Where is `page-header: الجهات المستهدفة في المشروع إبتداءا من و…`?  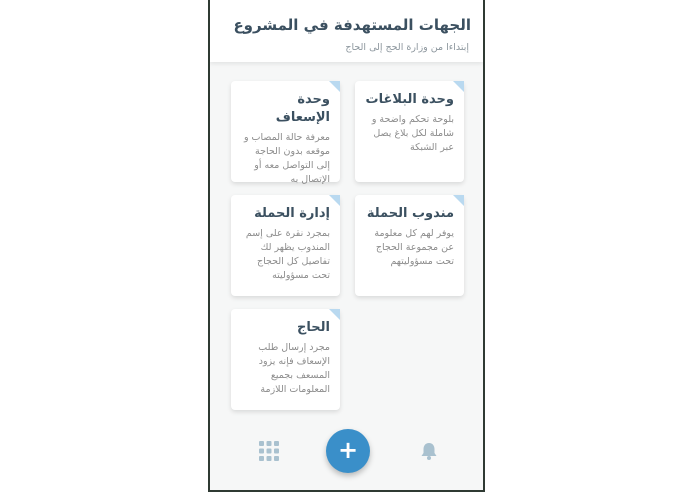
page-header: الجهات المستهدفة في المشروع إبتداءا من و… is located at coordinates (346, 31).